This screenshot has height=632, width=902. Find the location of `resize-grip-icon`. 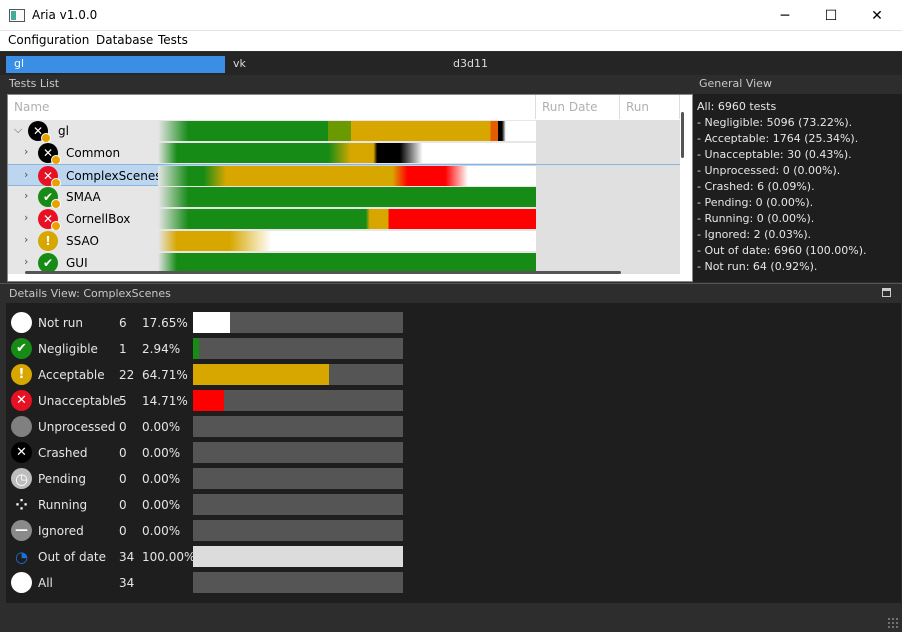

resize-grip-icon is located at coordinates (893, 623).